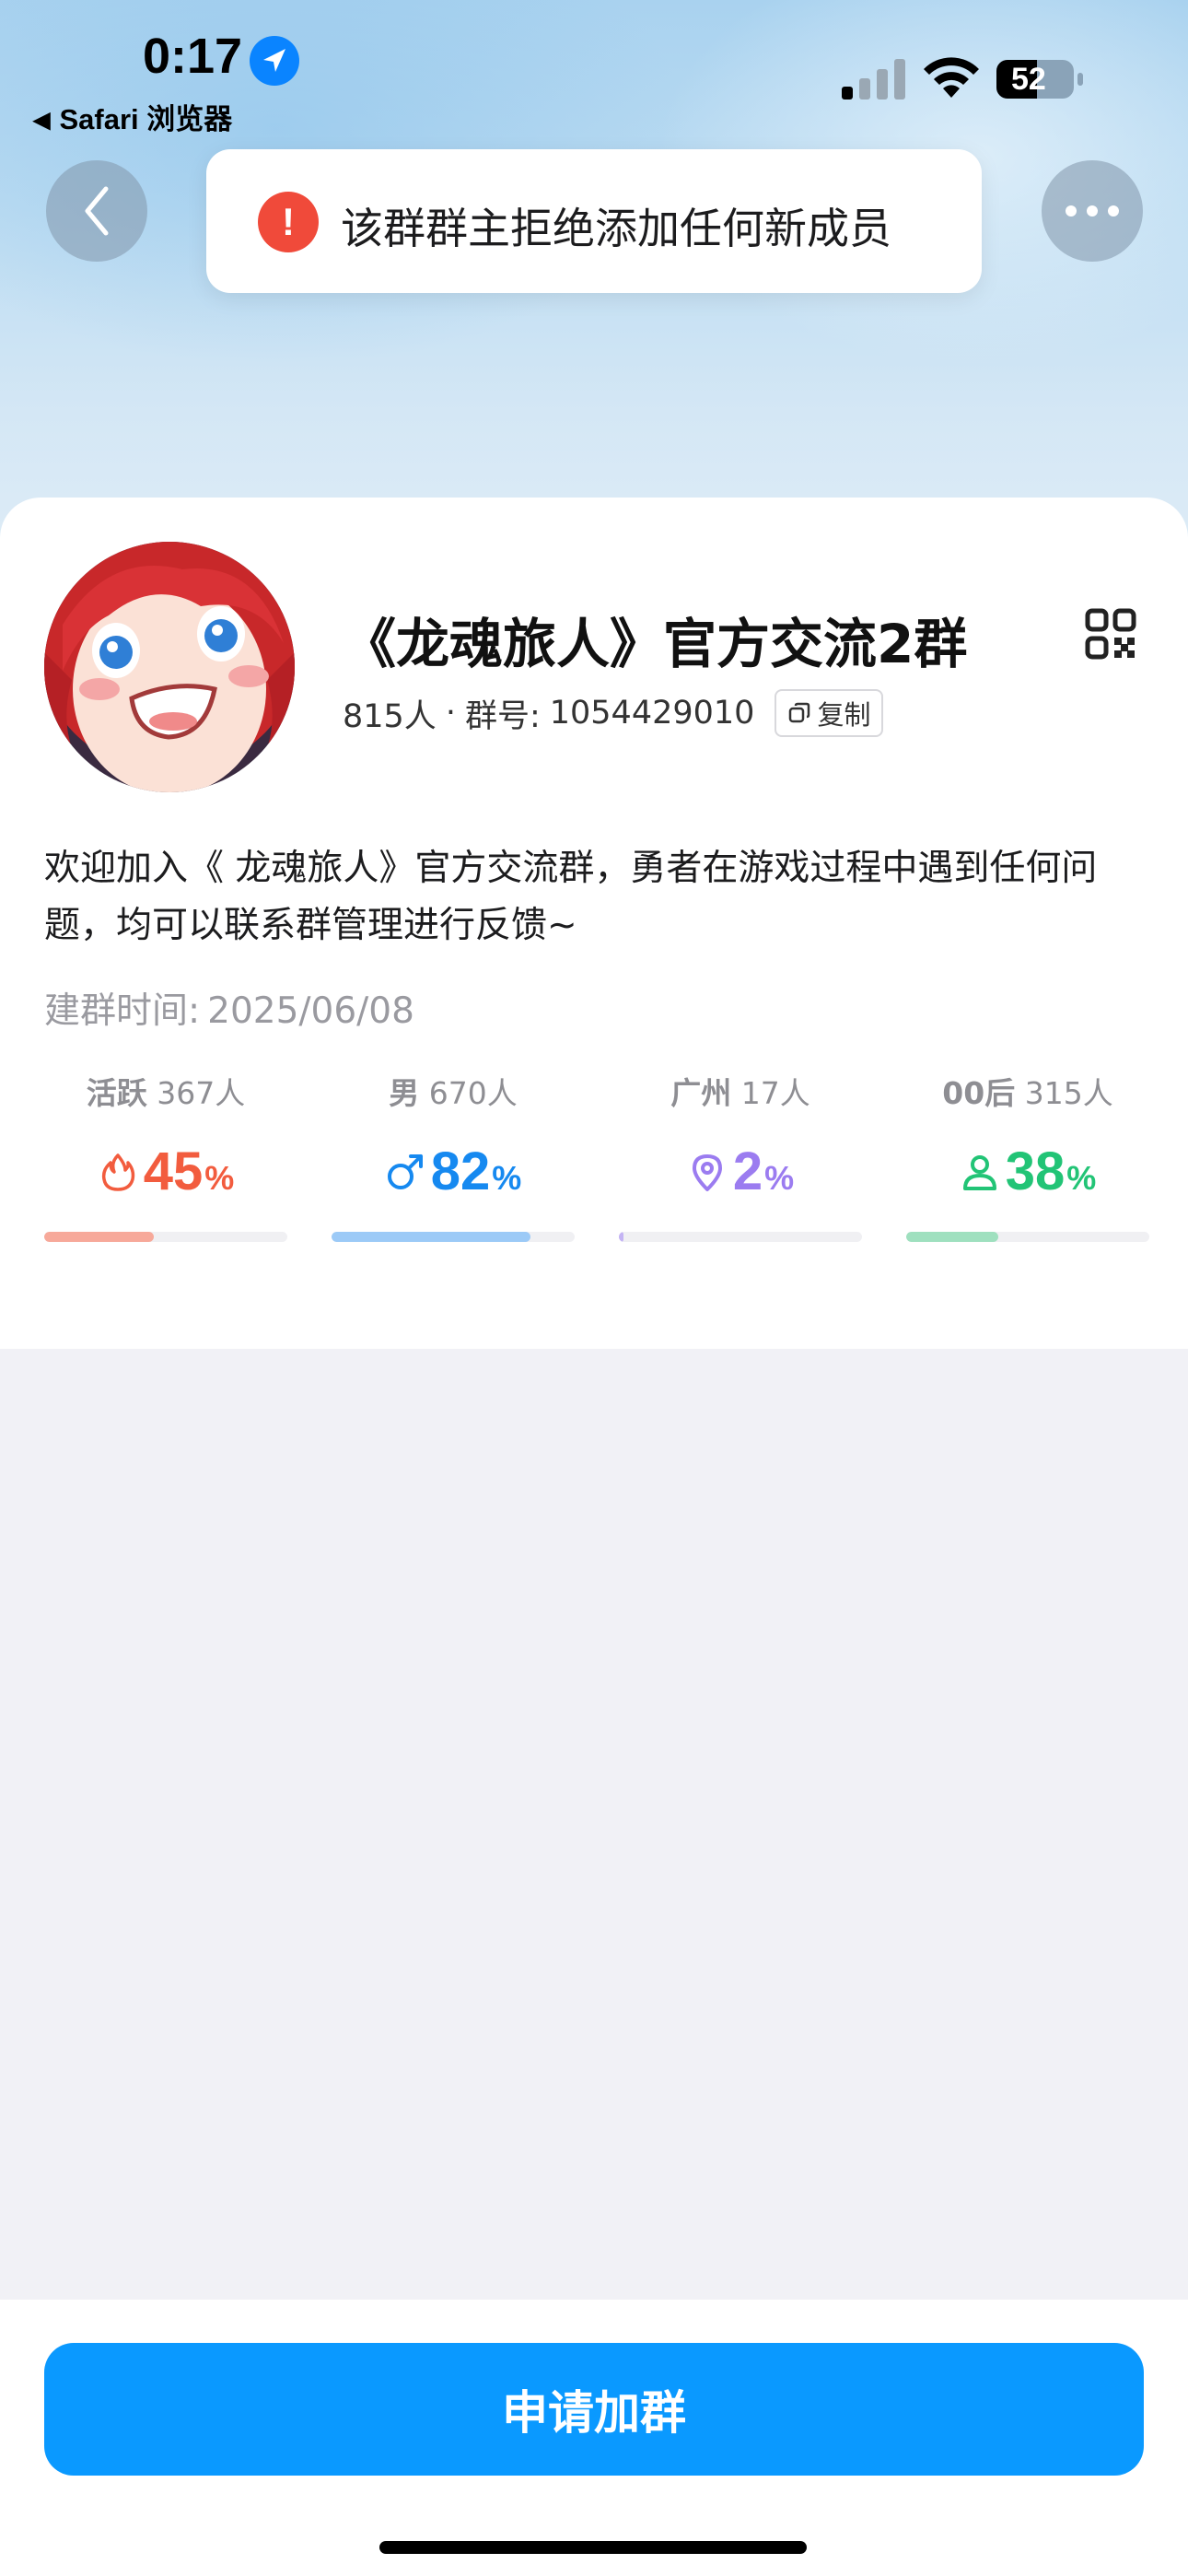 The height and width of the screenshot is (2576, 1188). I want to click on stat-key: 活跃, so click(116, 1093).